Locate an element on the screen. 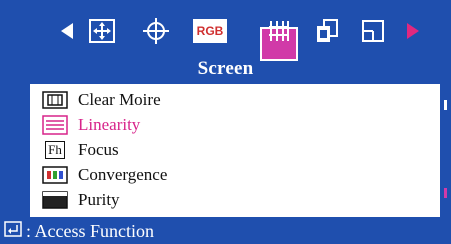 The height and width of the screenshot is (244, 451). focus-icon: Fh is located at coordinates (55, 150).